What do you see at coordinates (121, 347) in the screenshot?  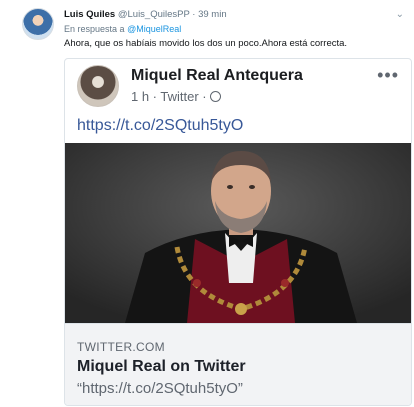 I see `preview-domain: TWITTER.COM` at bounding box center [121, 347].